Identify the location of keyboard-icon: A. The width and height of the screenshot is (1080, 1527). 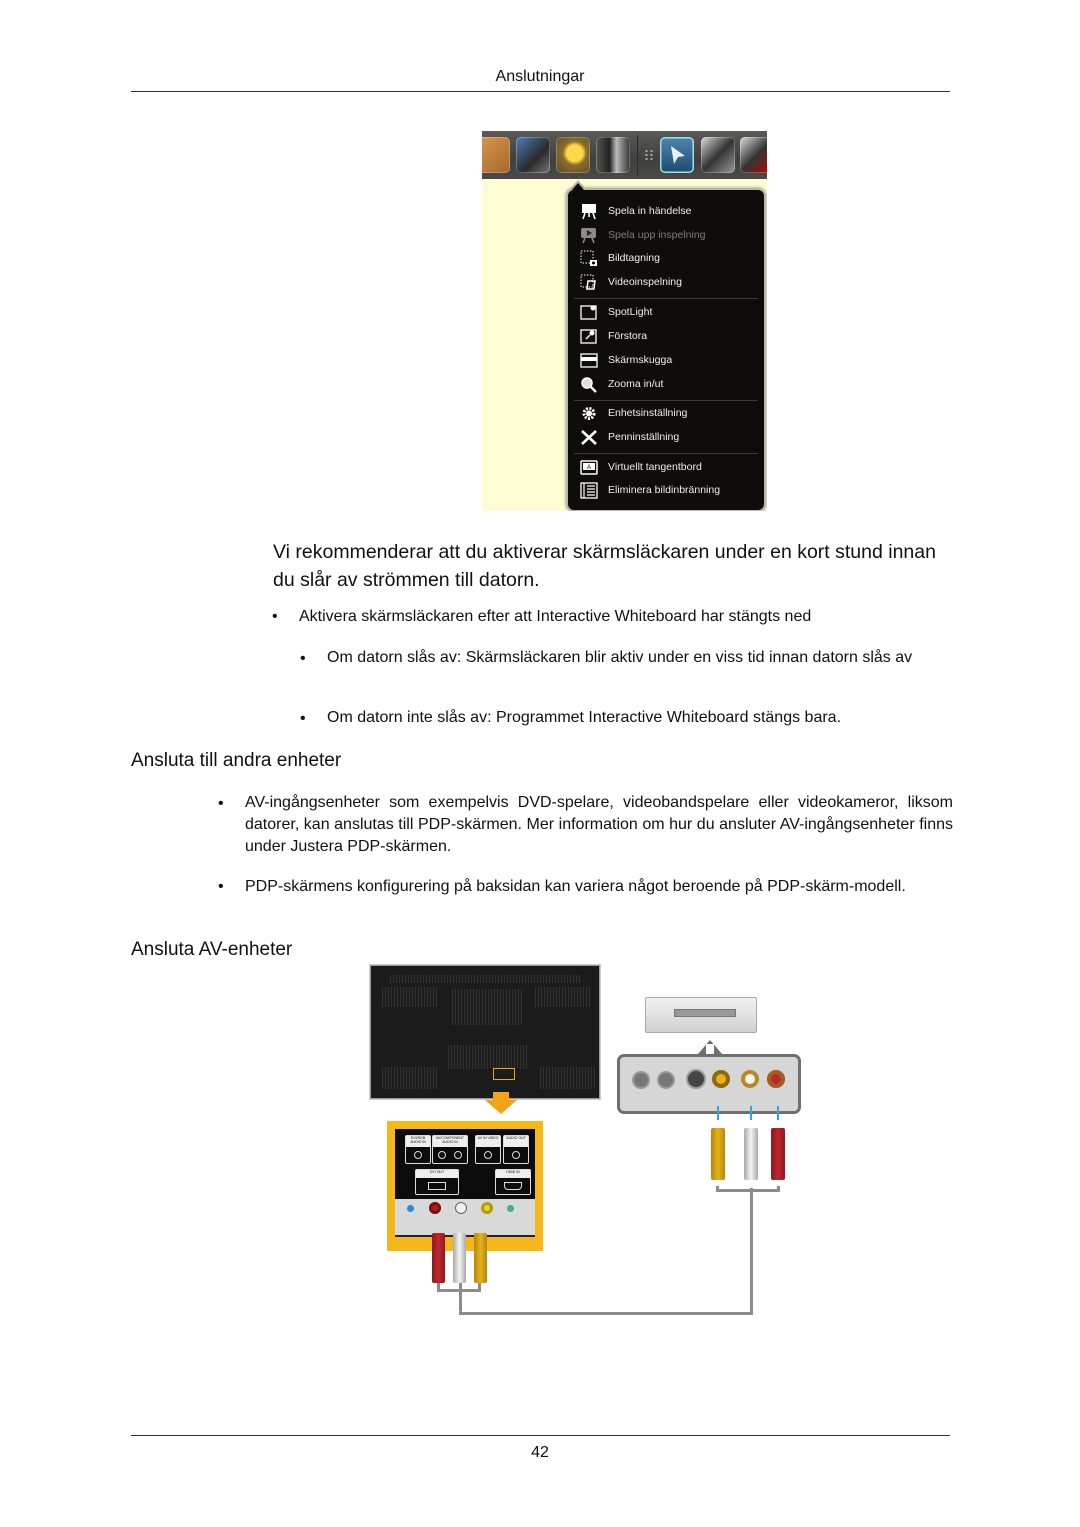
(589, 467).